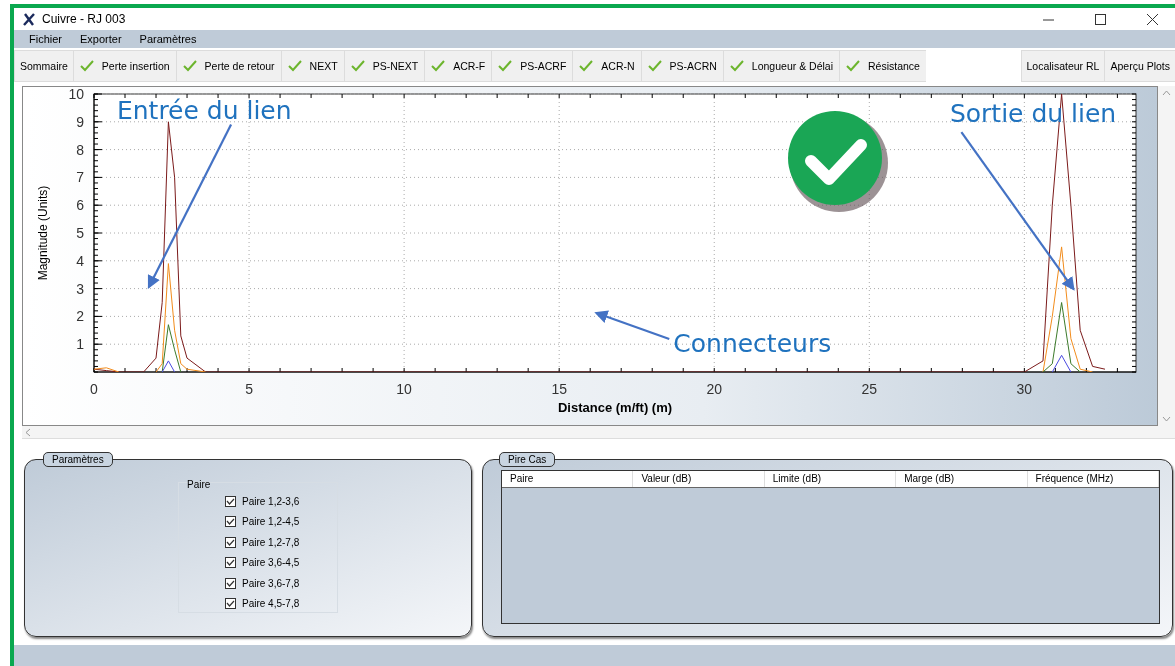 The image size is (1175, 666). Describe the element at coordinates (80, 177) in the screenshot. I see `y-tick-label: 7` at that location.